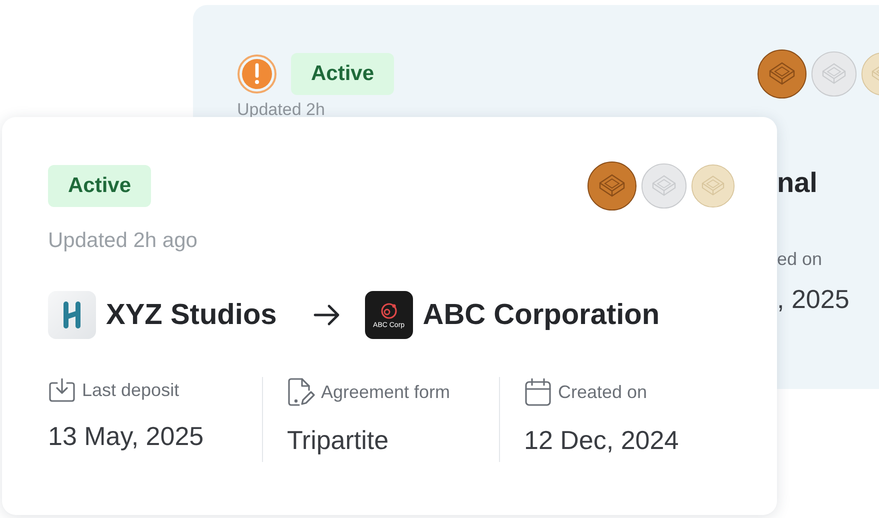  What do you see at coordinates (338, 440) in the screenshot?
I see `detail-value: Tripartite` at bounding box center [338, 440].